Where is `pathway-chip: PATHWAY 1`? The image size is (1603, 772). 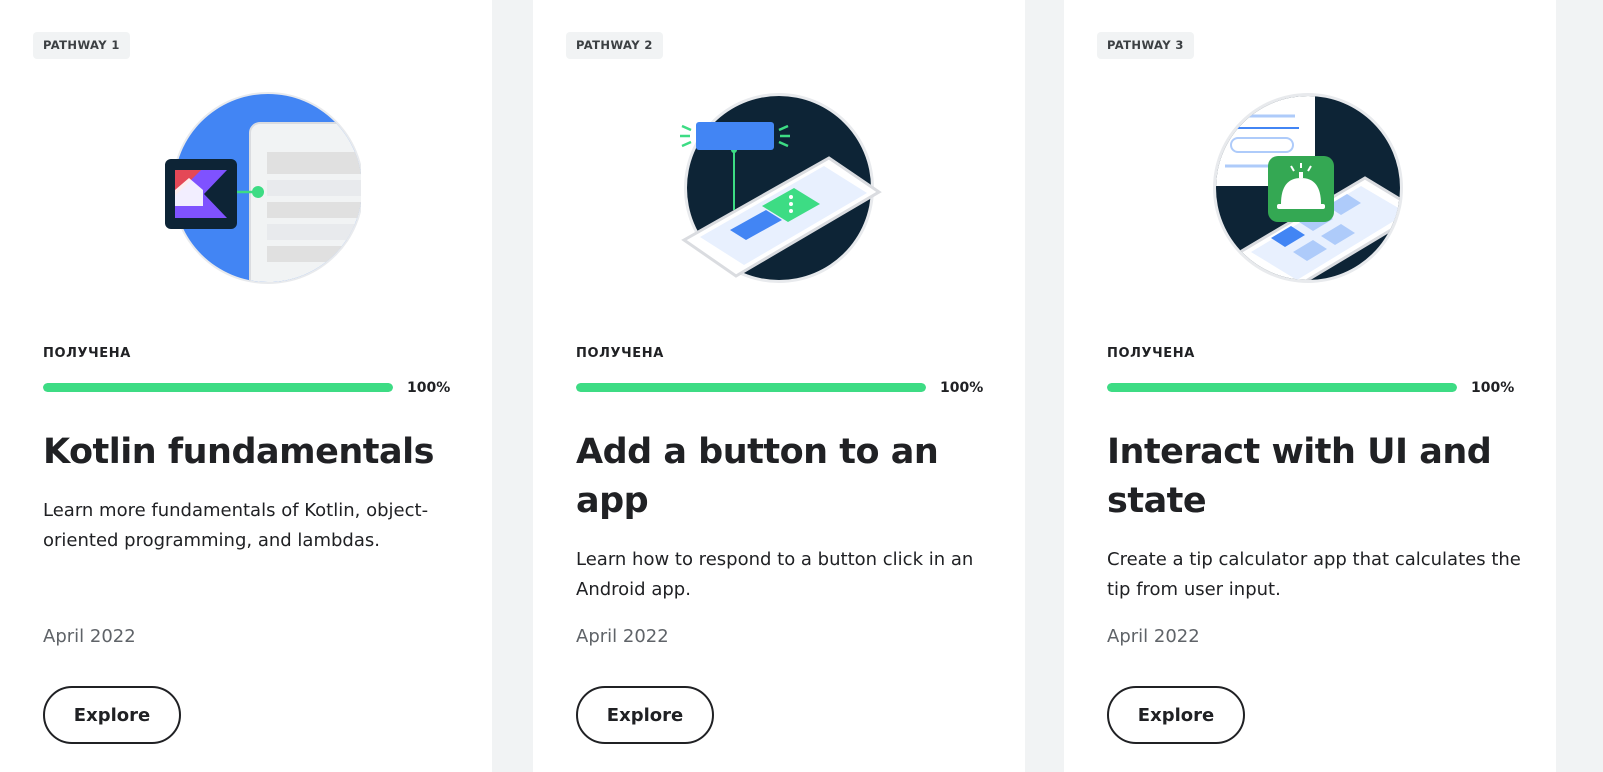
pathway-chip: PATHWAY 1 is located at coordinates (81, 45).